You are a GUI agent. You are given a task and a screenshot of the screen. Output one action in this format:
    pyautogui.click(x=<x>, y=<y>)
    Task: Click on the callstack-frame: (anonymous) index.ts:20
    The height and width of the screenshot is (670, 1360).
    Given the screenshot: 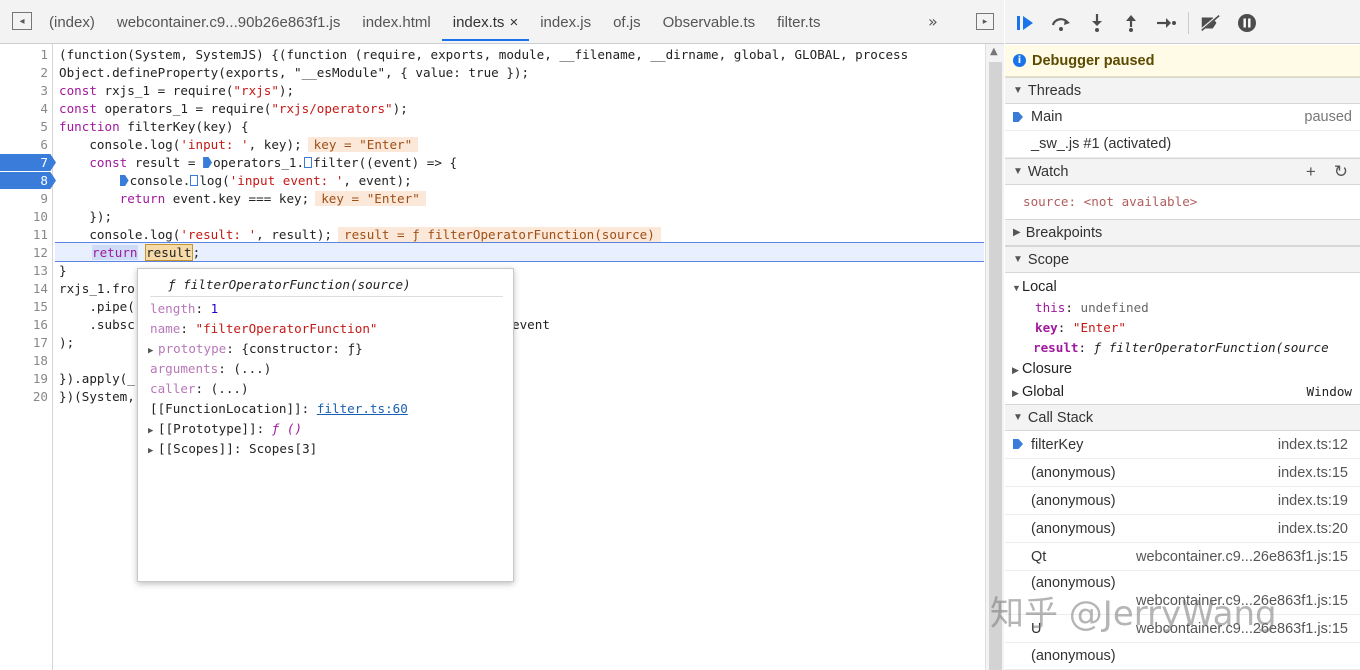 What is the action you would take?
    pyautogui.click(x=1182, y=529)
    